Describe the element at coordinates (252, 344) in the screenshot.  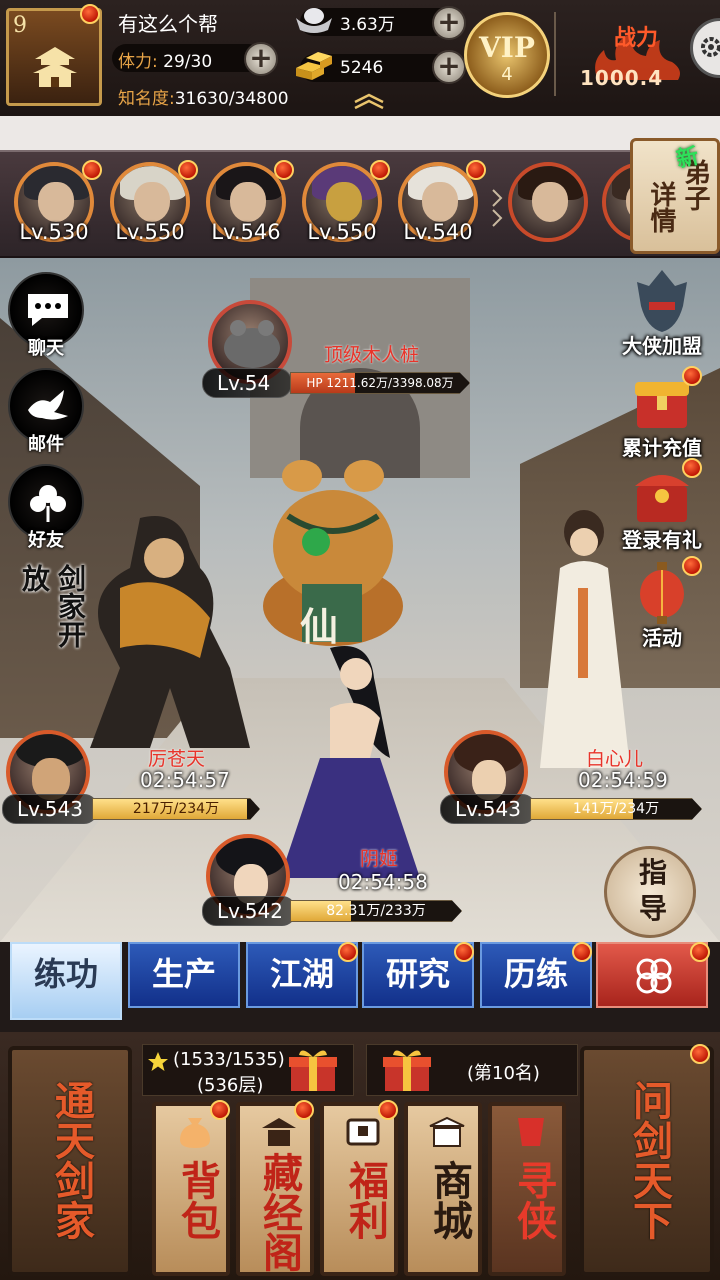
I see `toad-icon` at that location.